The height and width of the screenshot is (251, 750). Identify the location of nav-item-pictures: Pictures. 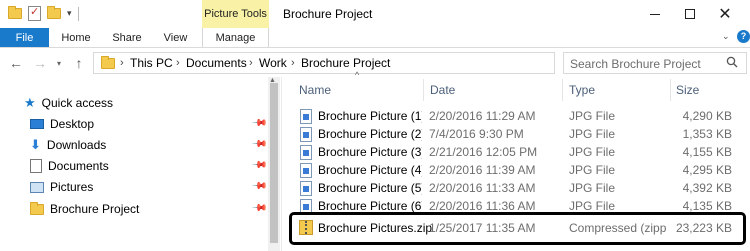
(61, 187).